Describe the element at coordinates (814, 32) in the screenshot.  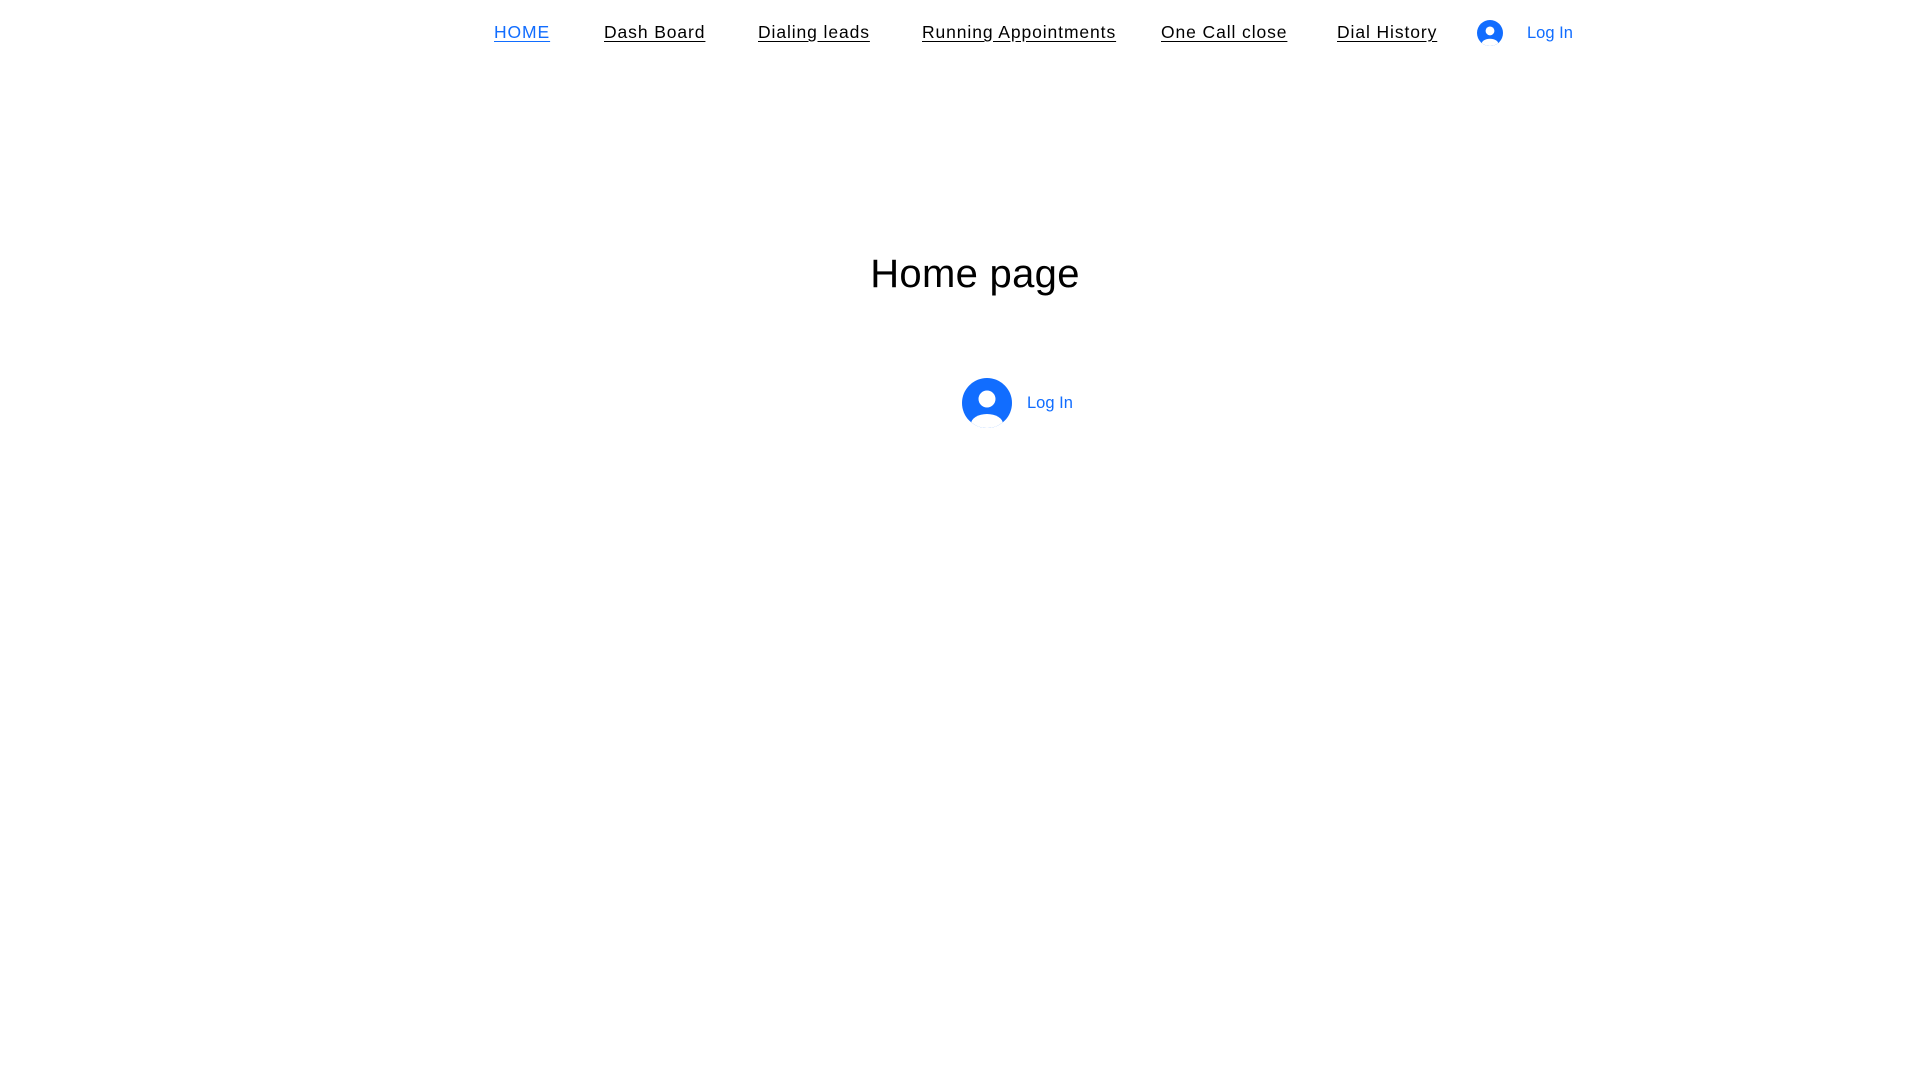
I see `nav-item-dialing-leads: Dialing leads` at that location.